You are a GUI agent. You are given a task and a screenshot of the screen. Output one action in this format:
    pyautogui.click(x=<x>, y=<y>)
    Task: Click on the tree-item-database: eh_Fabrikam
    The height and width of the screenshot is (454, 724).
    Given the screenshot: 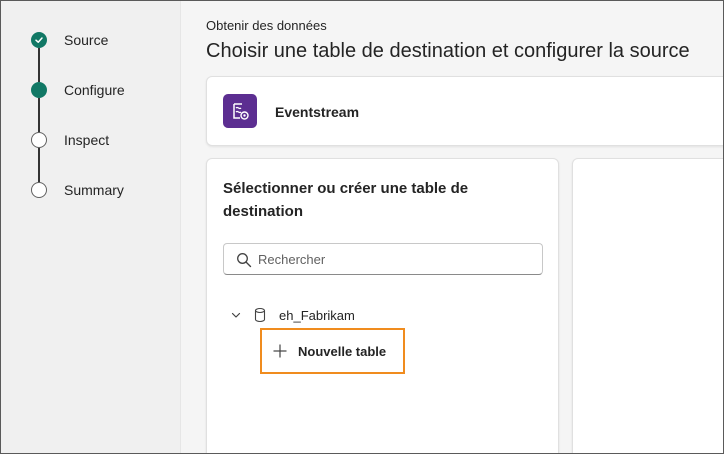 What is the action you would take?
    pyautogui.click(x=292, y=315)
    